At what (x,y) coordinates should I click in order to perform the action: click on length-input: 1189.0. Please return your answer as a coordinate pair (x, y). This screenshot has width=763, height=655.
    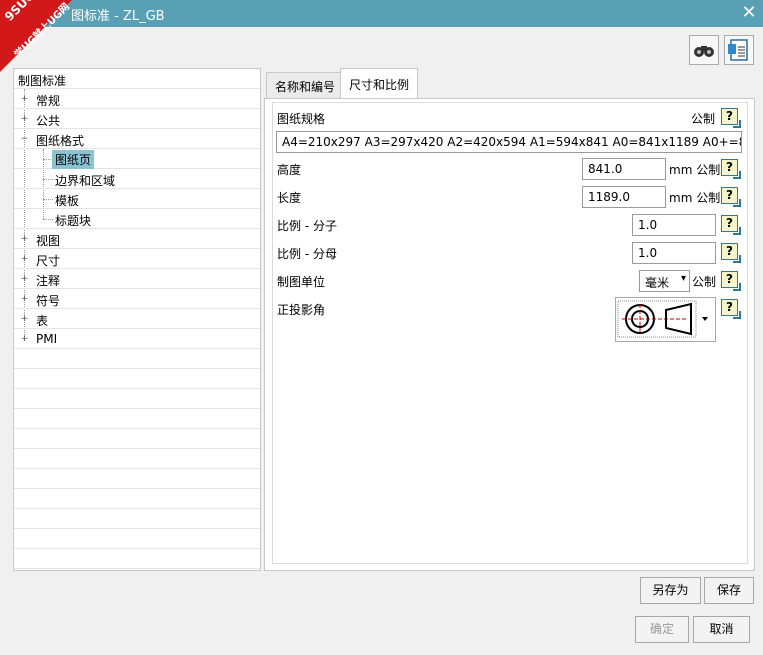
    Looking at the image, I should click on (624, 197).